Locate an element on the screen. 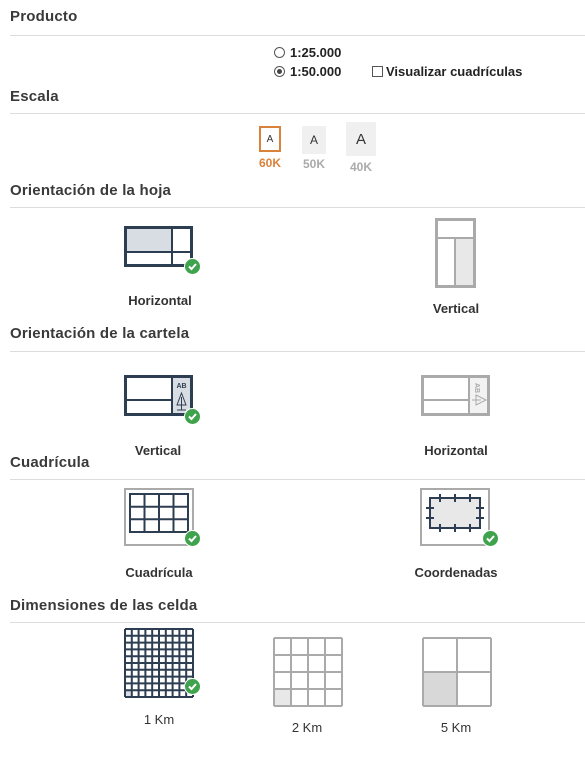 The width and height of the screenshot is (585, 760). cell-grid-5km-icon is located at coordinates (457, 672).